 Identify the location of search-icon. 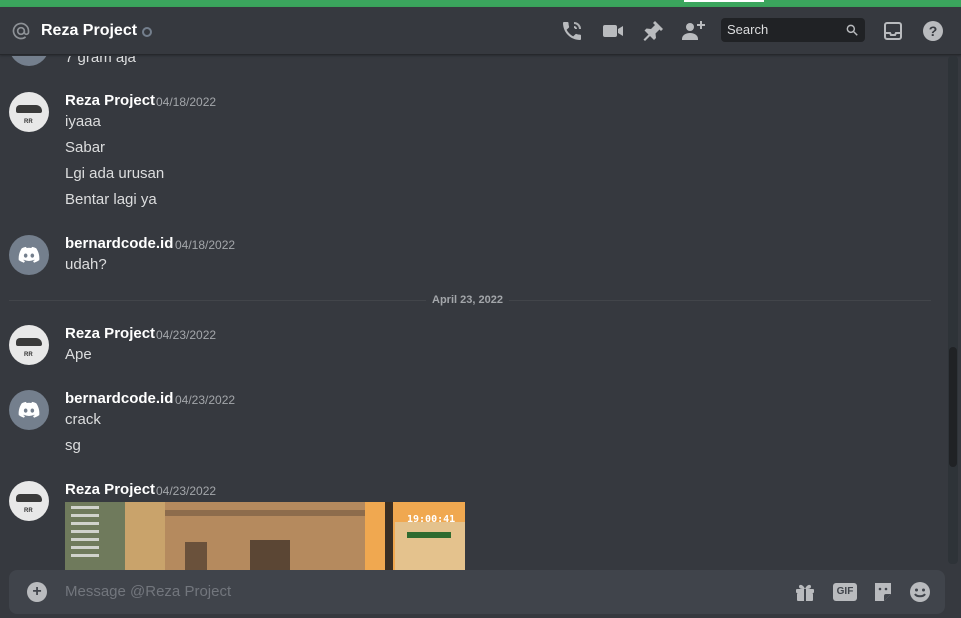
(852, 30).